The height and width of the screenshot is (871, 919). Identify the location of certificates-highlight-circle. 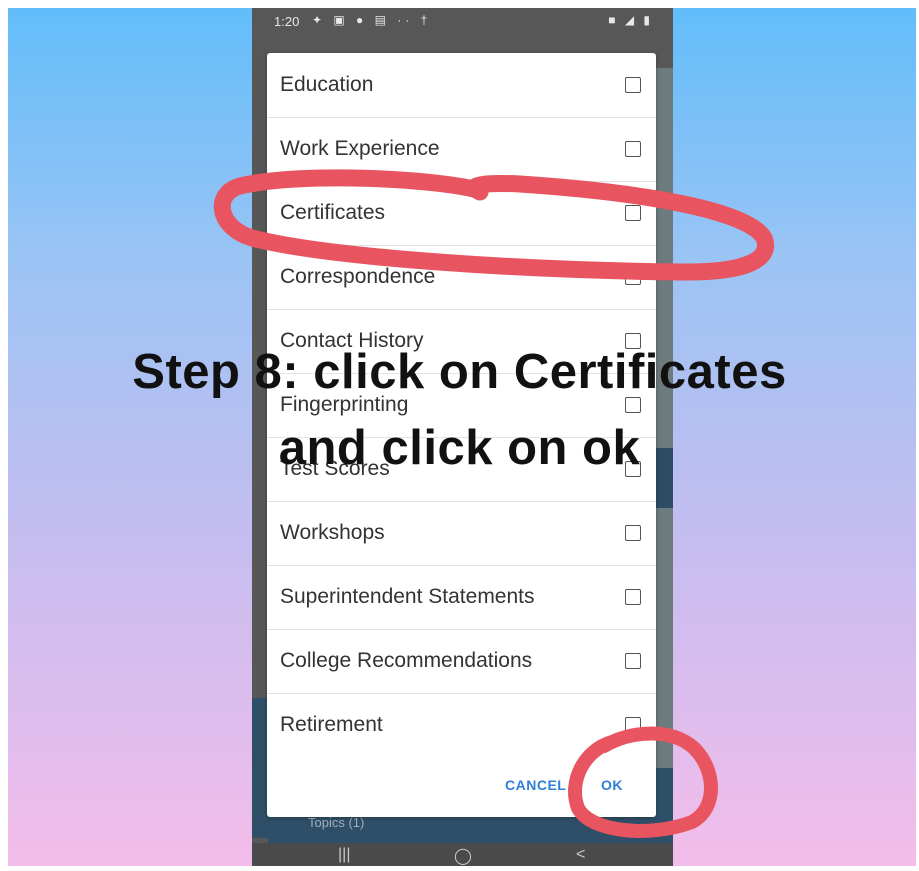
(493, 225).